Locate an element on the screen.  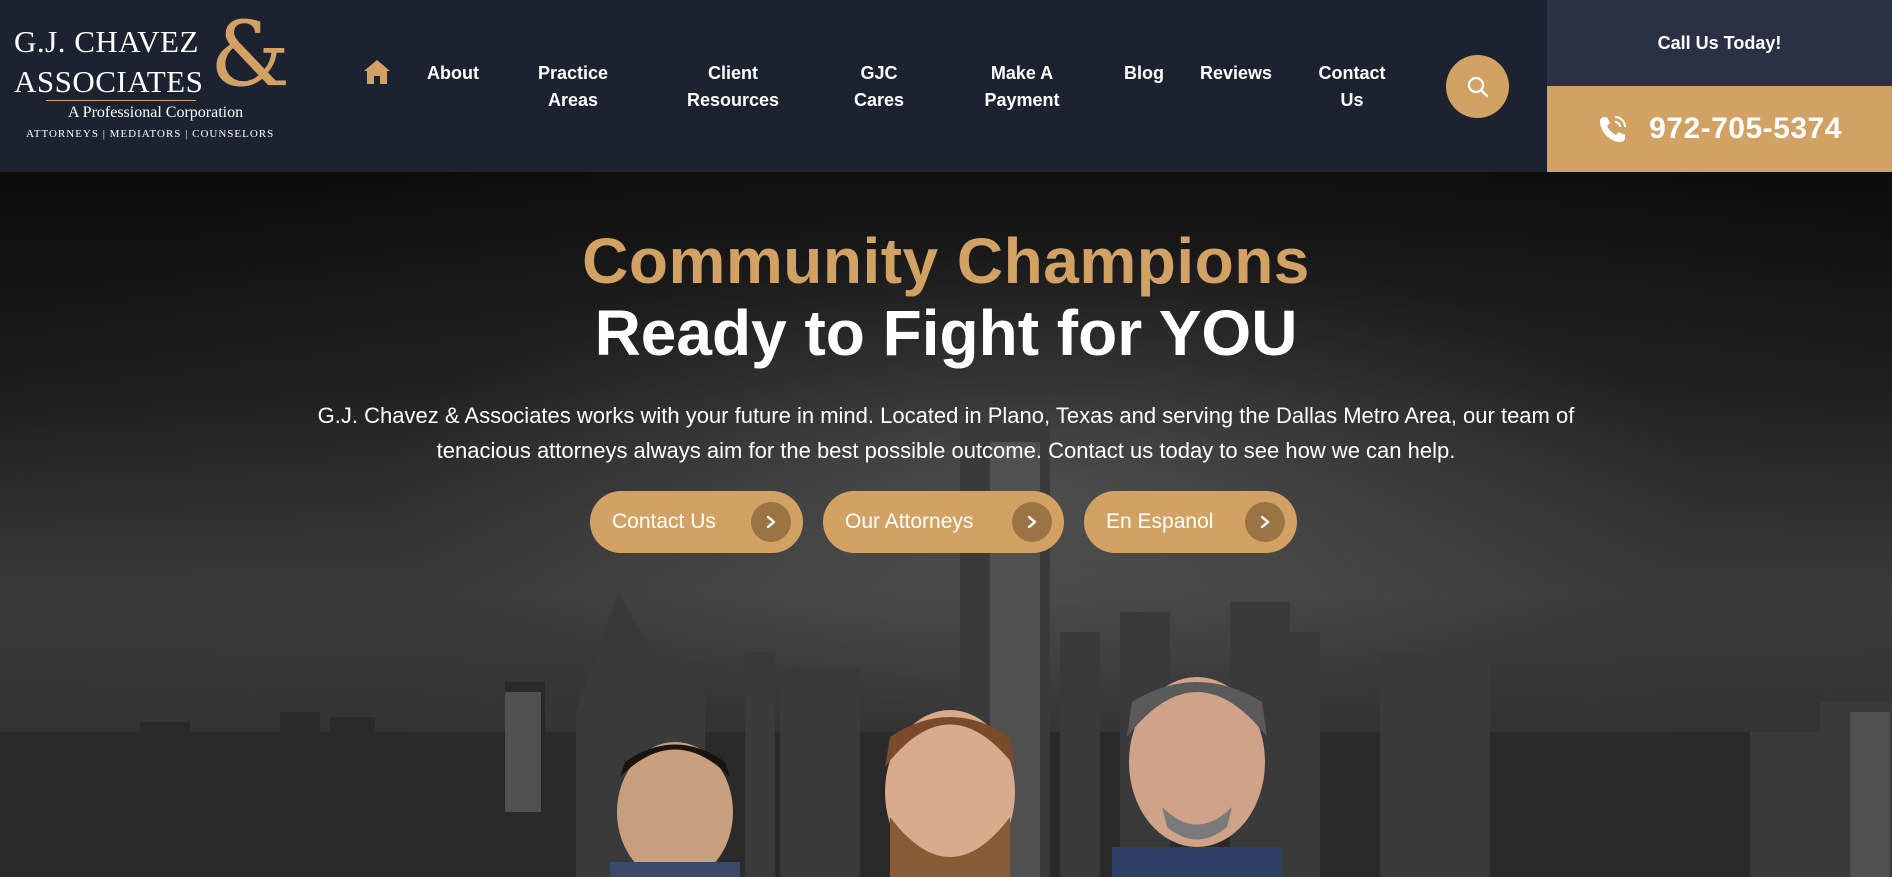
call-us-label: Call Us Today! is located at coordinates (1719, 43).